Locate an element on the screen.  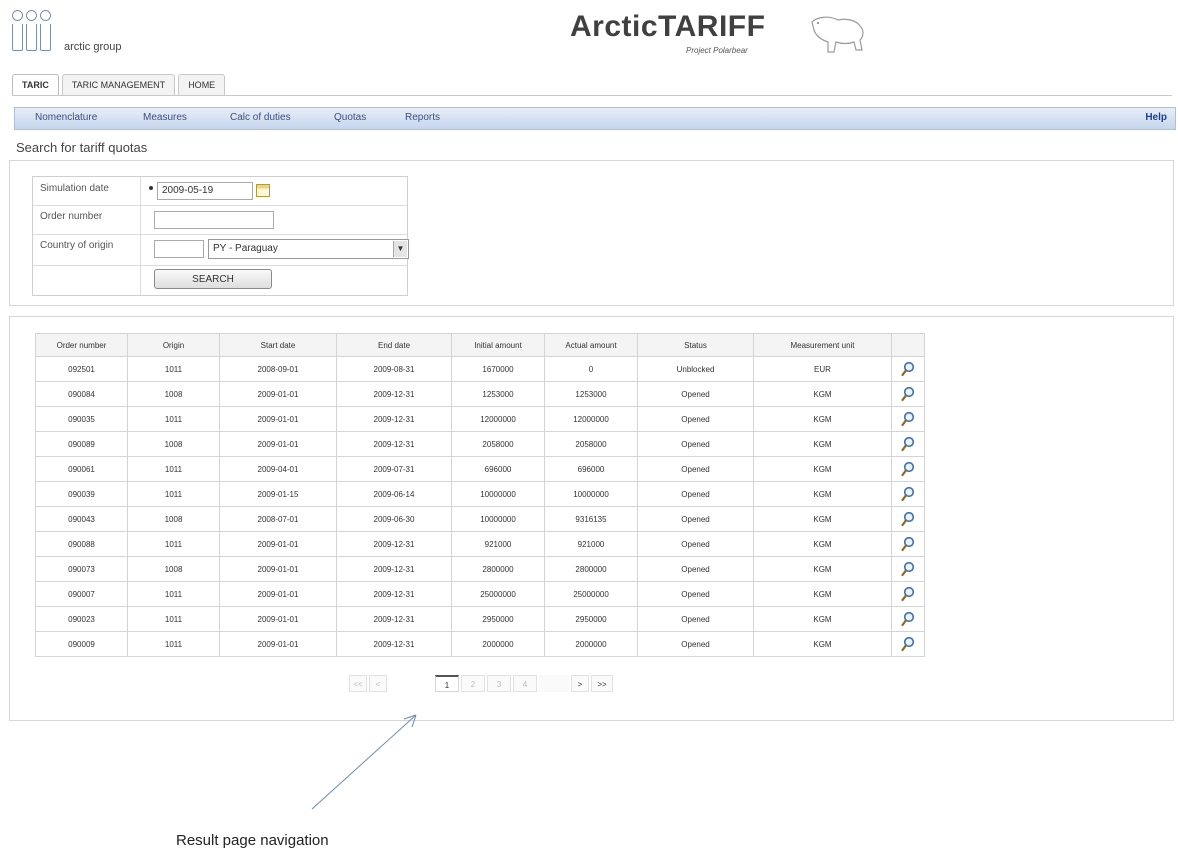
pager-last-button: >> is located at coordinates (602, 683).